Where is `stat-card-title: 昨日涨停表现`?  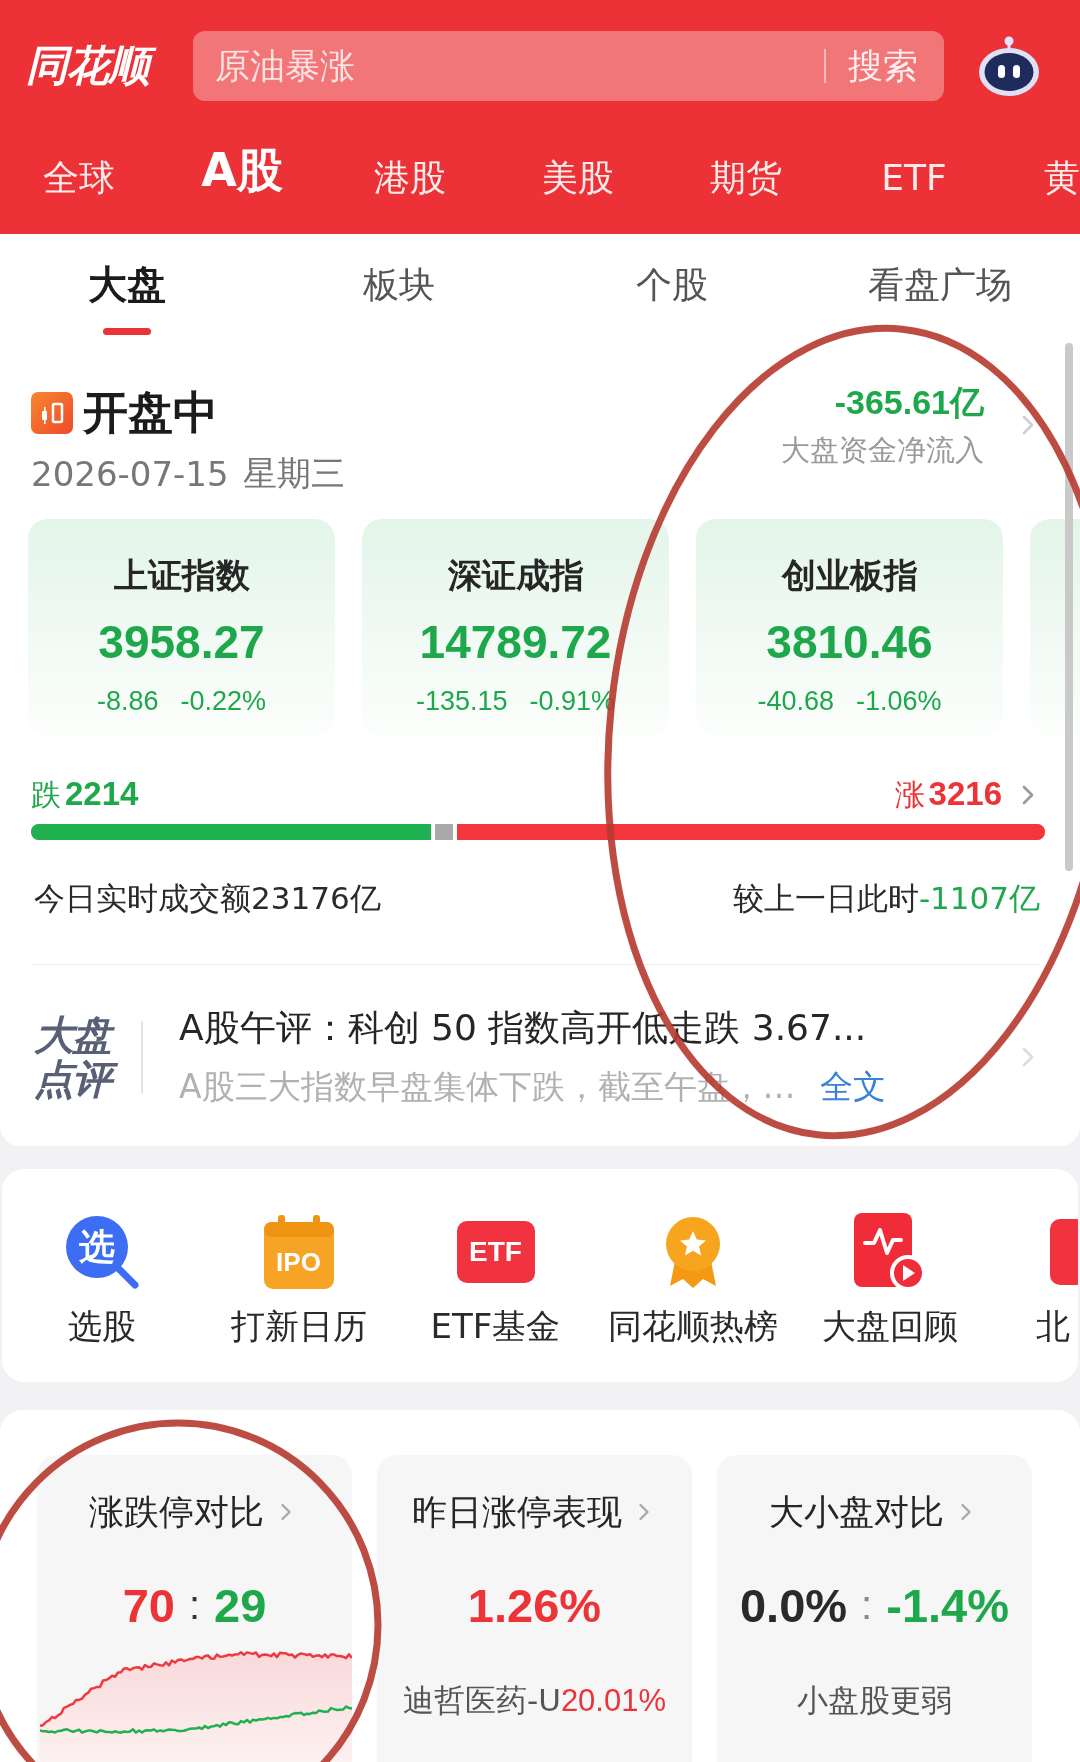 stat-card-title: 昨日涨停表现 is located at coordinates (516, 1512).